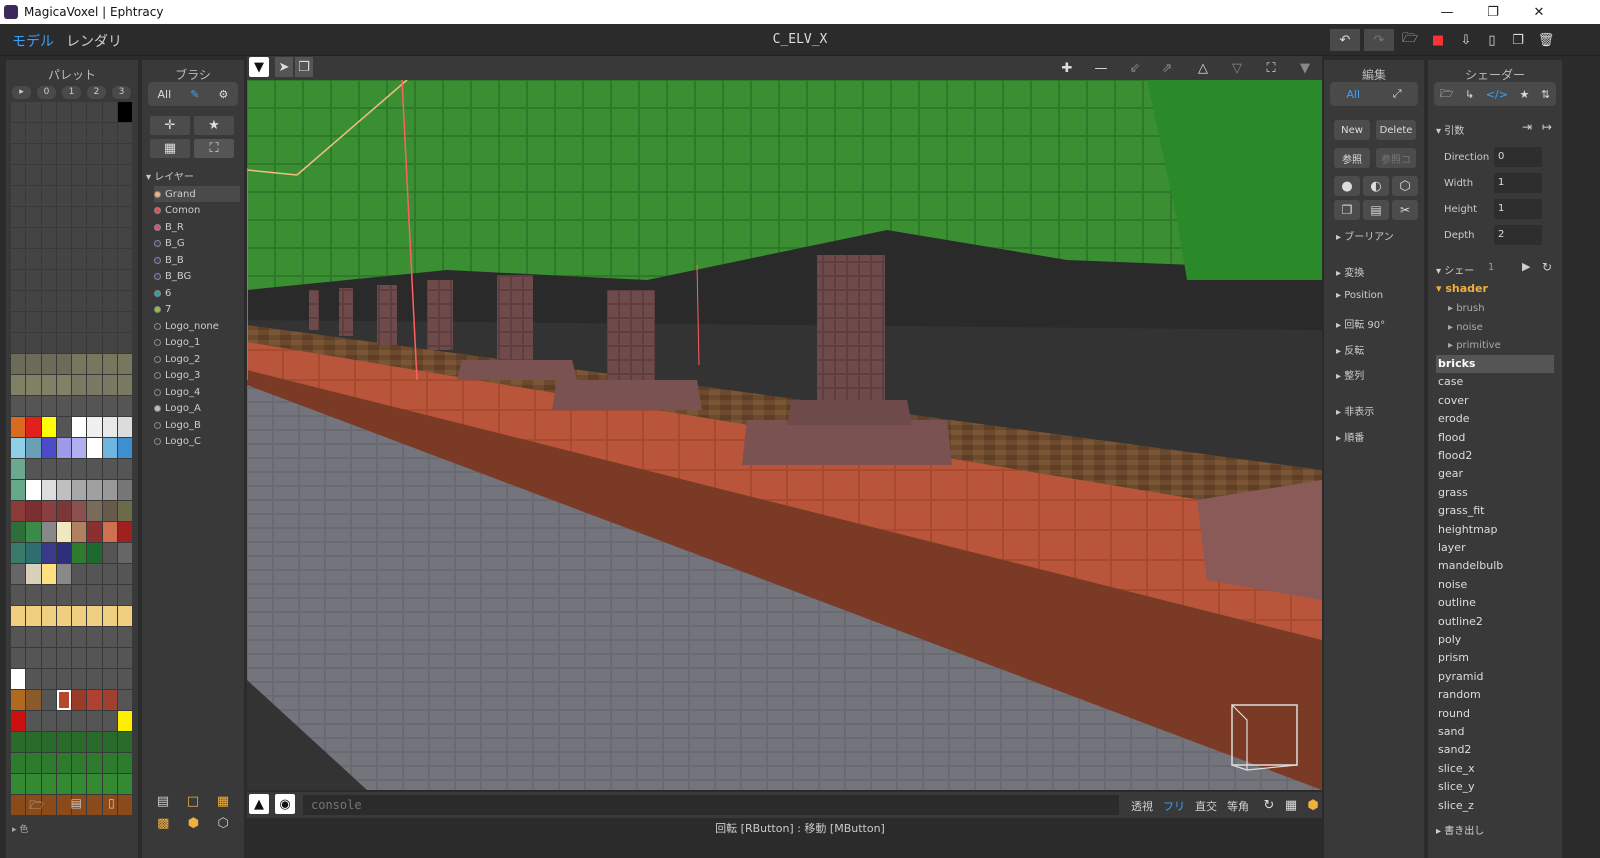 Image resolution: width=1600 pixels, height=858 pixels. What do you see at coordinates (71, 92) in the screenshot?
I see `palette-tab: 1` at bounding box center [71, 92].